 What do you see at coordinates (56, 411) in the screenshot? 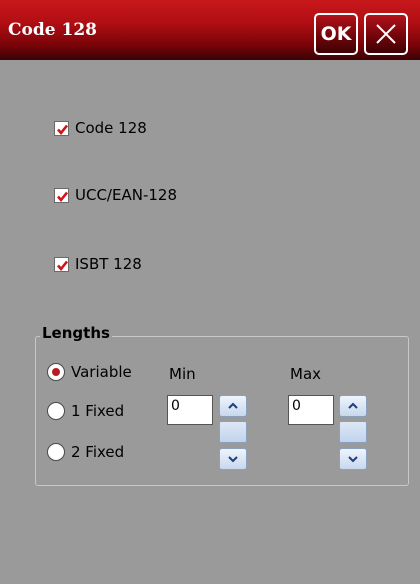
I see `radio-1-fixed` at bounding box center [56, 411].